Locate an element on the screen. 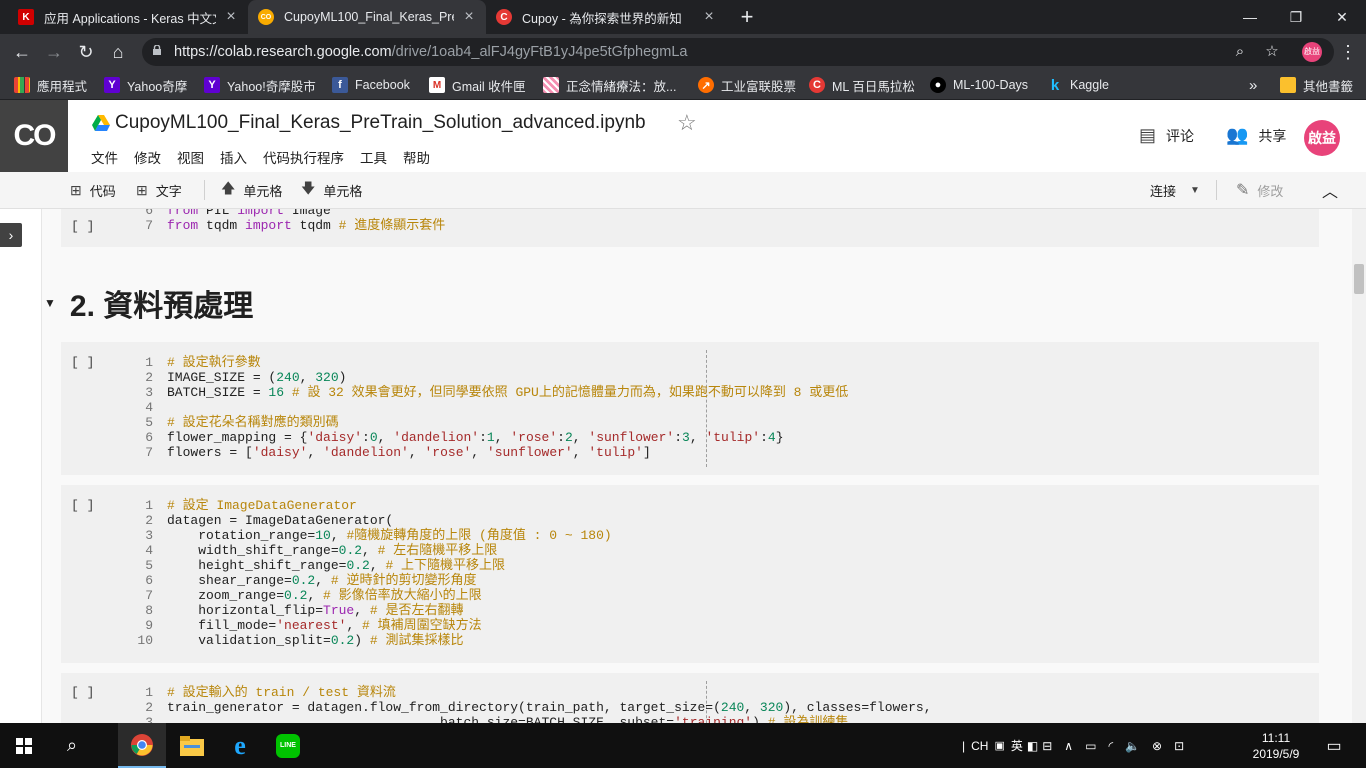  browser-menu-icon: ⋮ is located at coordinates (1348, 52).